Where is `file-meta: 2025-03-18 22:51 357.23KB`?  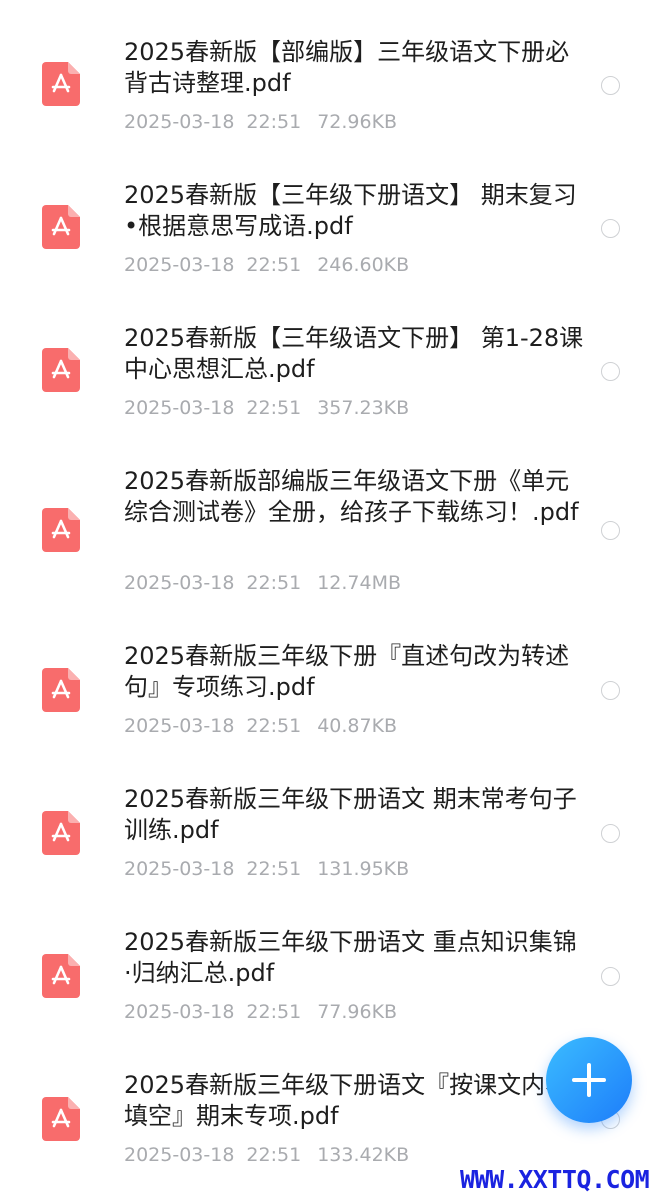 file-meta: 2025-03-18 22:51 357.23KB is located at coordinates (354, 408).